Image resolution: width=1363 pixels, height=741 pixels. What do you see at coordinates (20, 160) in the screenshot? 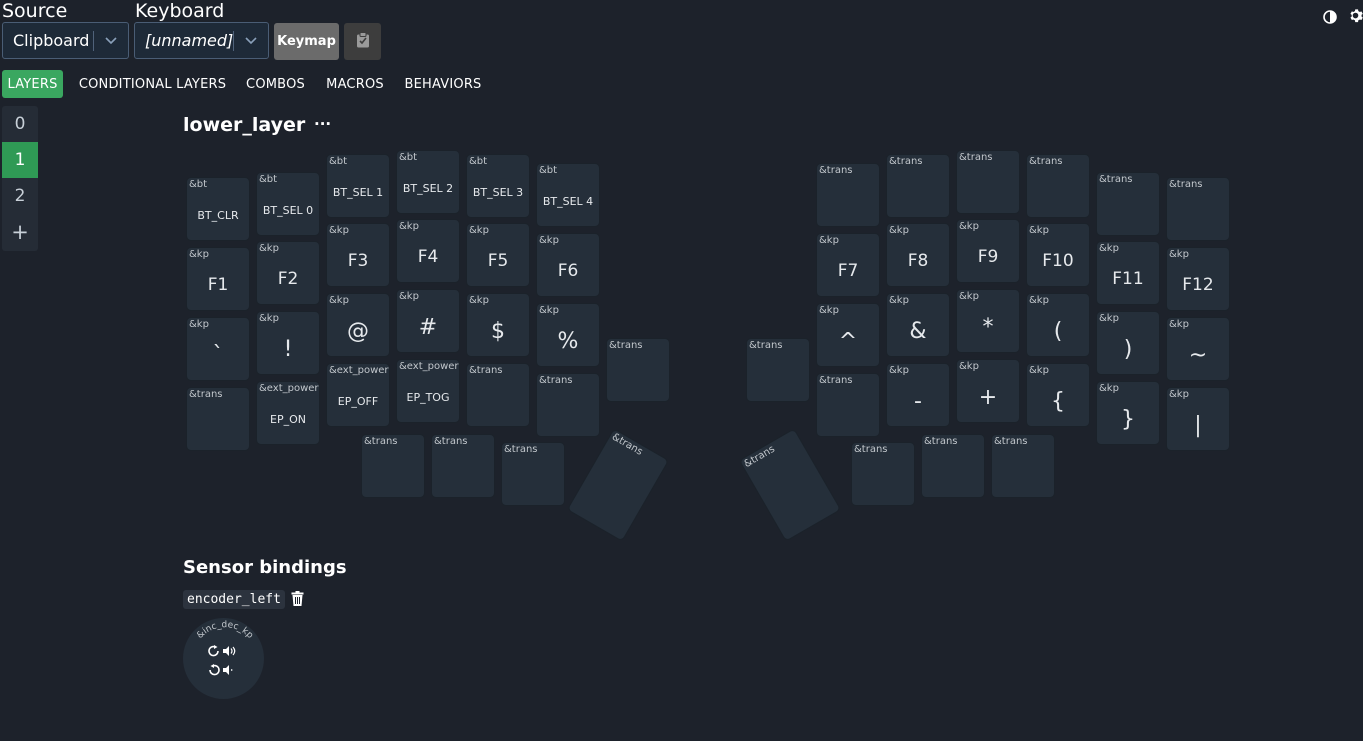
I see `layer-item-1: 1` at bounding box center [20, 160].